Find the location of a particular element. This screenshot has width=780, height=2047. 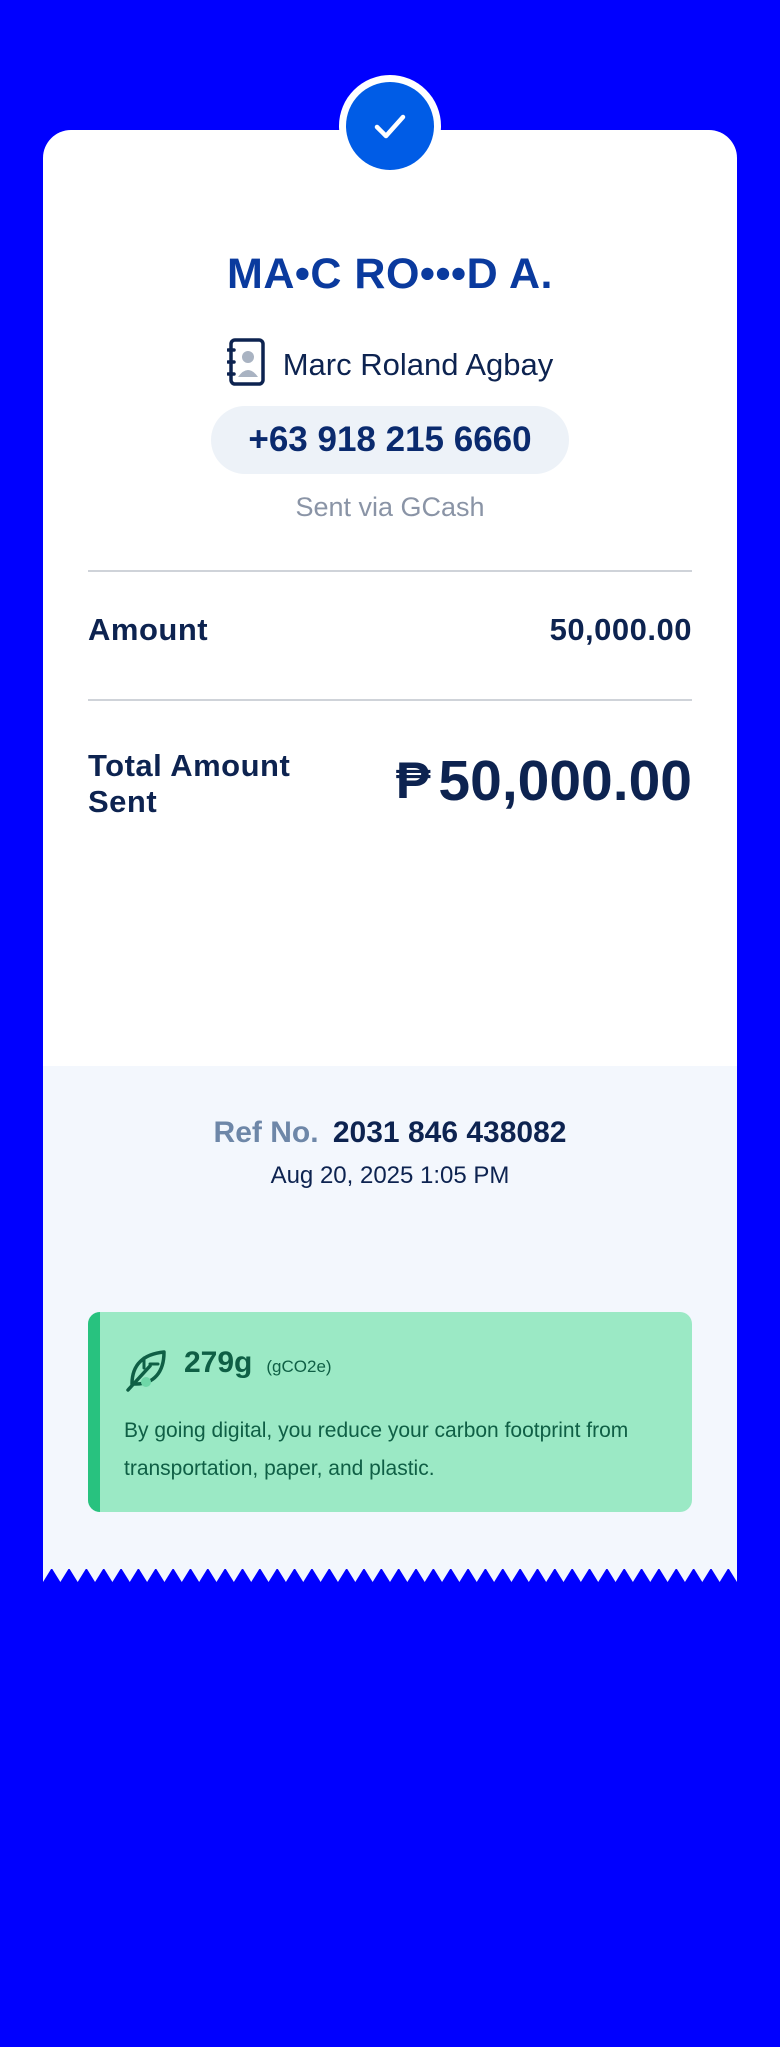

amount-label: Amount is located at coordinates (148, 629).